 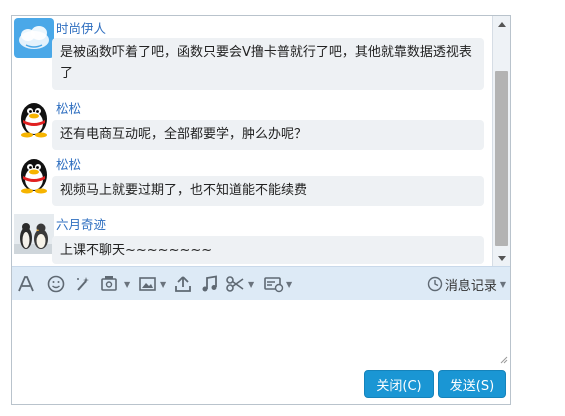 I want to click on font-icon, so click(x=26, y=284).